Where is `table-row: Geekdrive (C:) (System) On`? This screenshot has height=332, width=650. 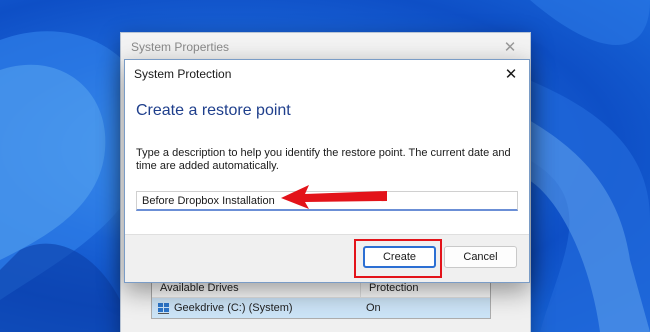 table-row: Geekdrive (C:) (System) On is located at coordinates (321, 308).